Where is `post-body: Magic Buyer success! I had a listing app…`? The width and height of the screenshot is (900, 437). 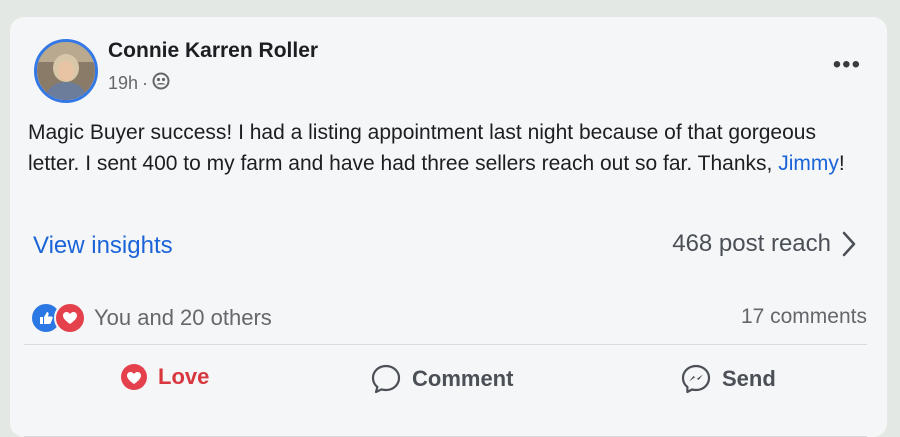 post-body: Magic Buyer success! I had a listing app… is located at coordinates (422, 148).